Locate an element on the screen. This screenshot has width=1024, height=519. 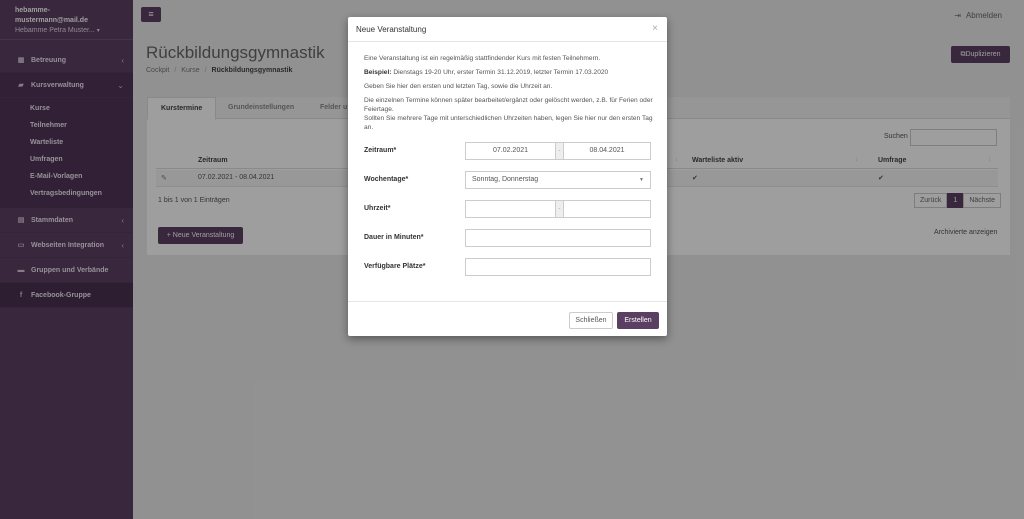
wochentage-select: Sonntag, Donnerstag ▼ is located at coordinates (558, 180).